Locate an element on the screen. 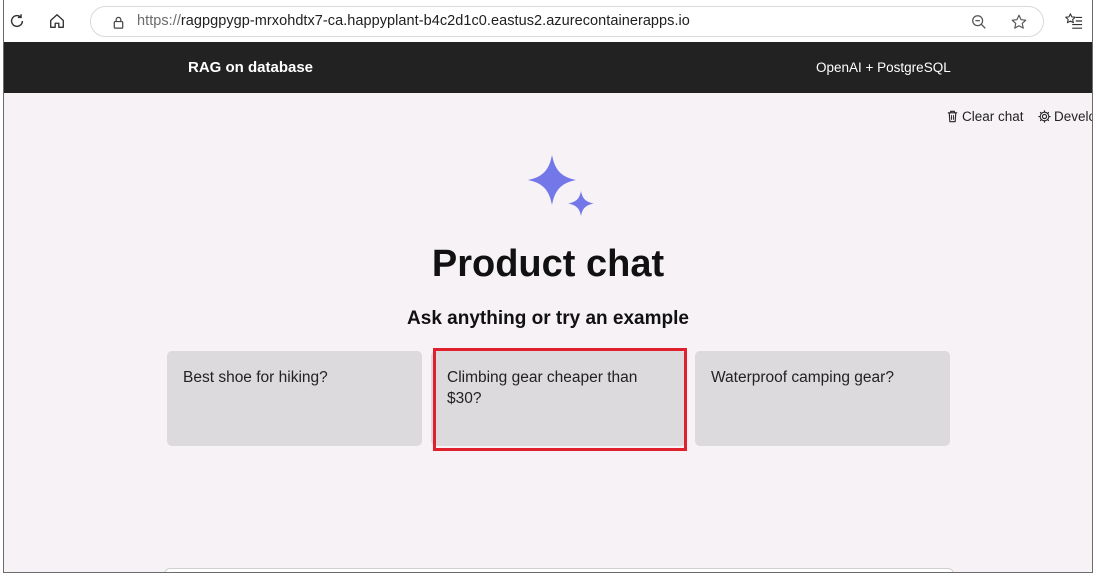 This screenshot has width=1097, height=577. developer-settings-button: Develop is located at coordinates (1064, 116).